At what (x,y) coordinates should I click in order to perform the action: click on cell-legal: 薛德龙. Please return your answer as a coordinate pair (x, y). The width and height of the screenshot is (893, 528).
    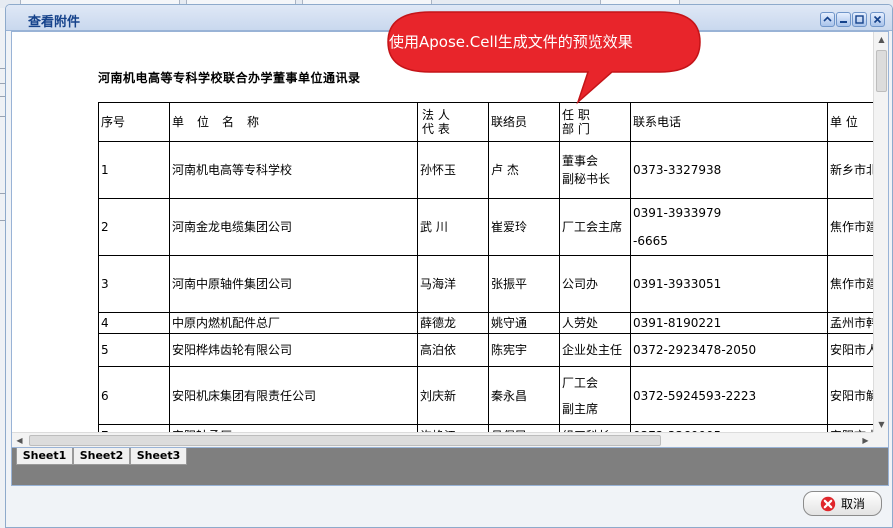
    Looking at the image, I should click on (453, 323).